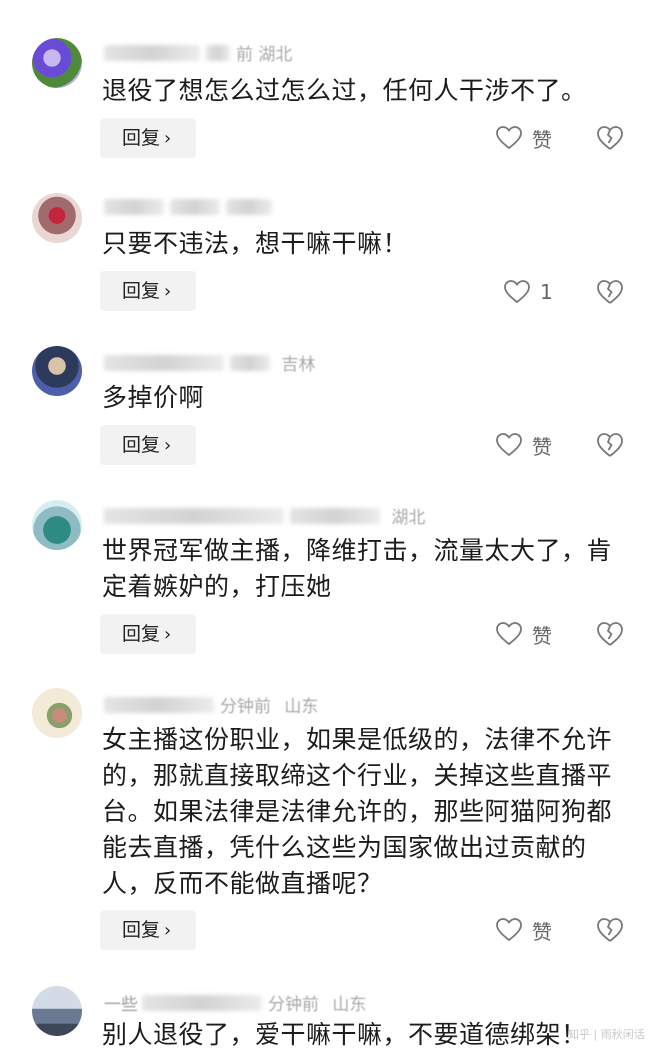  Describe the element at coordinates (121, 1002) in the screenshot. I see `username-partial: 一些` at that location.